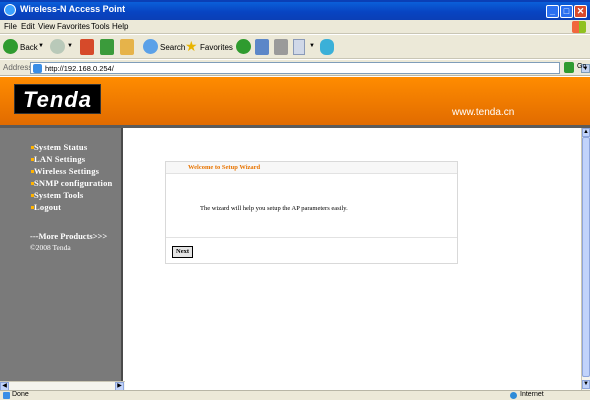 The image size is (590, 400). I want to click on home-icon, so click(127, 47).